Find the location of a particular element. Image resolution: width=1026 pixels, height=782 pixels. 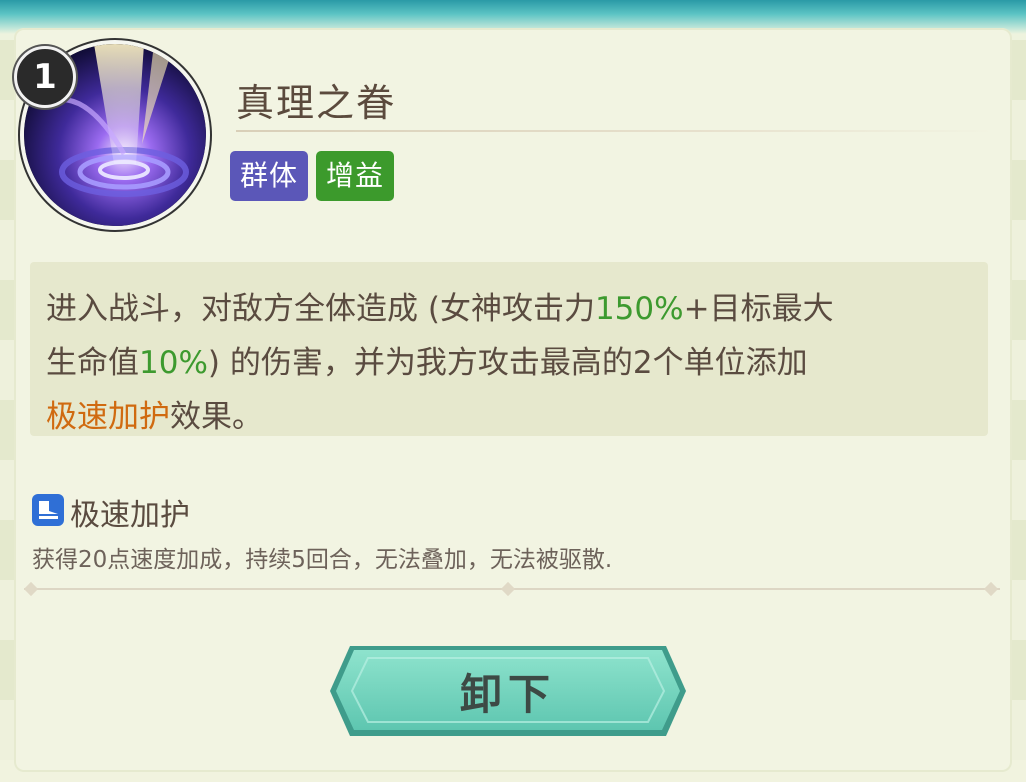

title-underline is located at coordinates (616, 131).